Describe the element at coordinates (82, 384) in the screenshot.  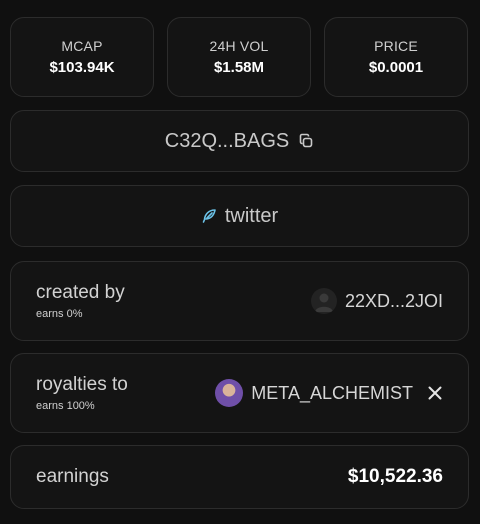
I see `royalties-title: royalties to` at that location.